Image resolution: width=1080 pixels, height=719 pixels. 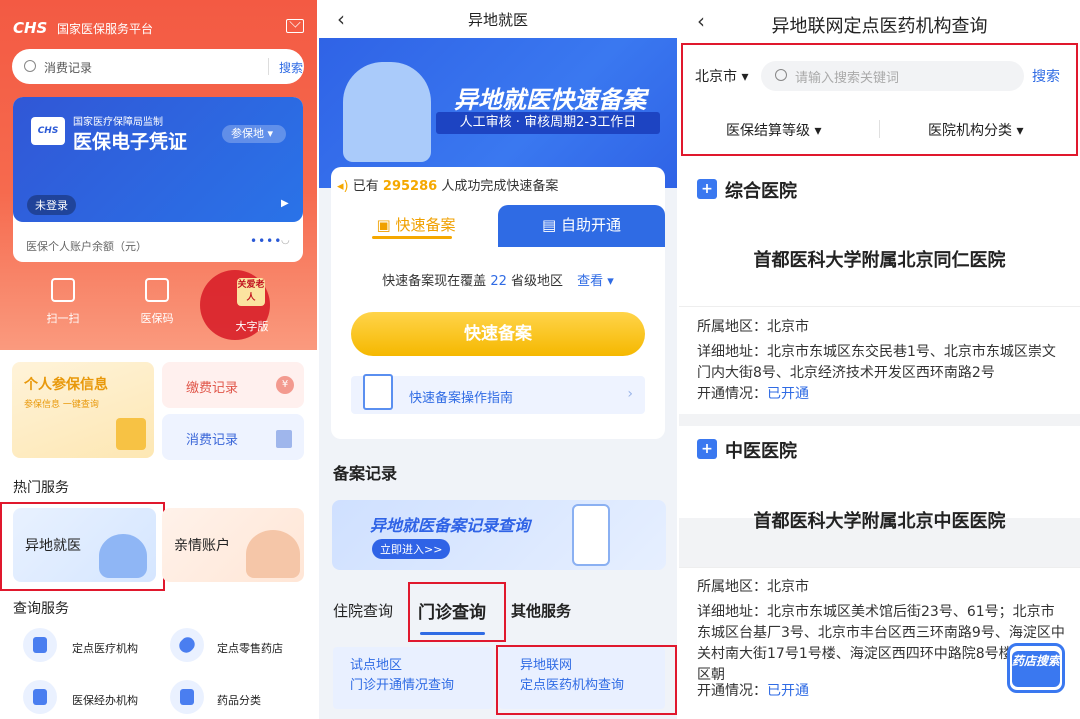 What do you see at coordinates (879, 26) in the screenshot?
I see `page-title: 异地联网定点医药机构查询` at bounding box center [879, 26].